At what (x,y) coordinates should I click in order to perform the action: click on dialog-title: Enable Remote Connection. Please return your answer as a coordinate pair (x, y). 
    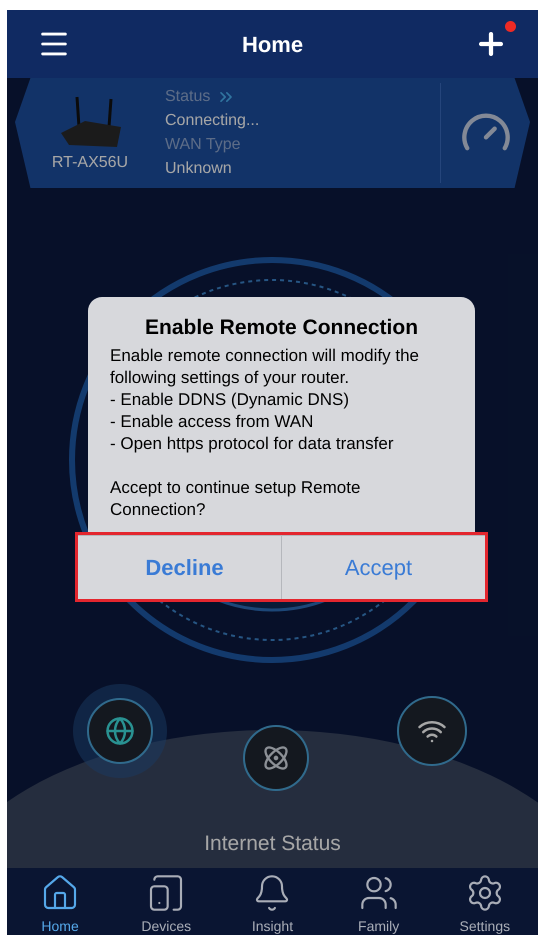
    Looking at the image, I should click on (282, 328).